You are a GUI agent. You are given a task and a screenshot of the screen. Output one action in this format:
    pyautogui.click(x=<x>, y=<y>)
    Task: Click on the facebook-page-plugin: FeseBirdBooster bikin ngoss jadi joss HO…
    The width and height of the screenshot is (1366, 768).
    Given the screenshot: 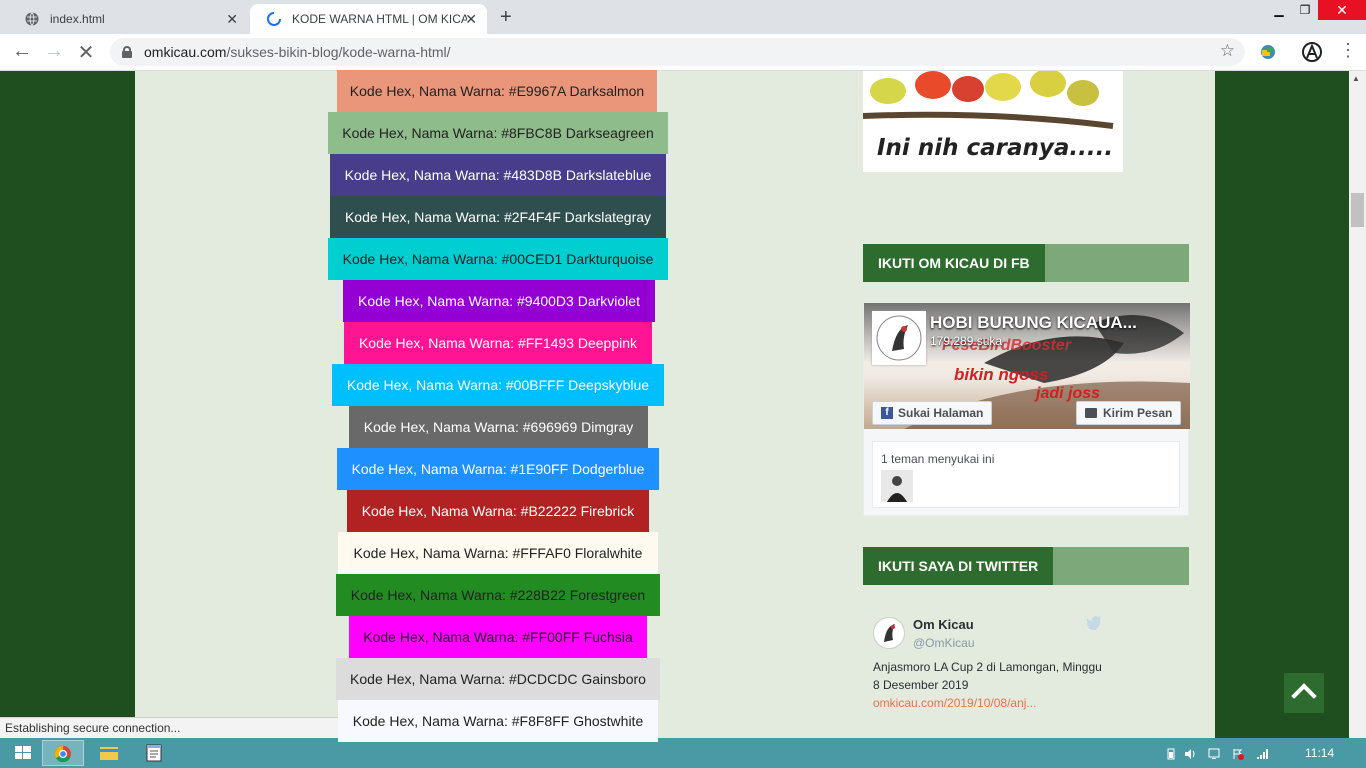 What is the action you would take?
    pyautogui.click(x=1026, y=409)
    